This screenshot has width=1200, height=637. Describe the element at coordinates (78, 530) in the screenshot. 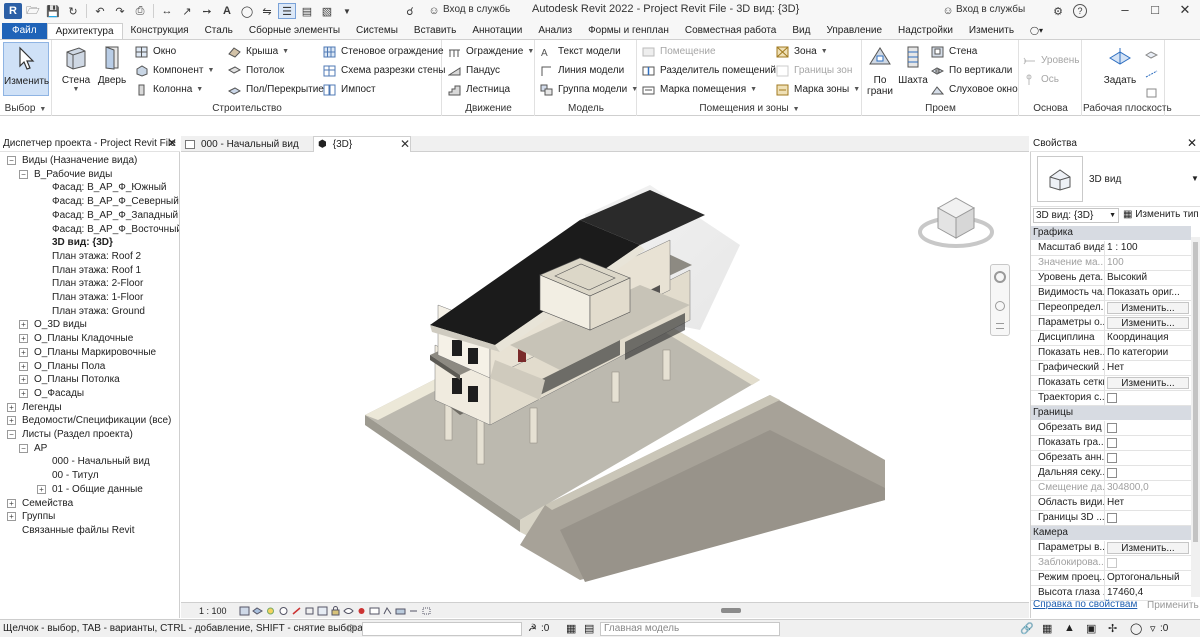

I see `tree-item: Связанные файлы Revit` at that location.